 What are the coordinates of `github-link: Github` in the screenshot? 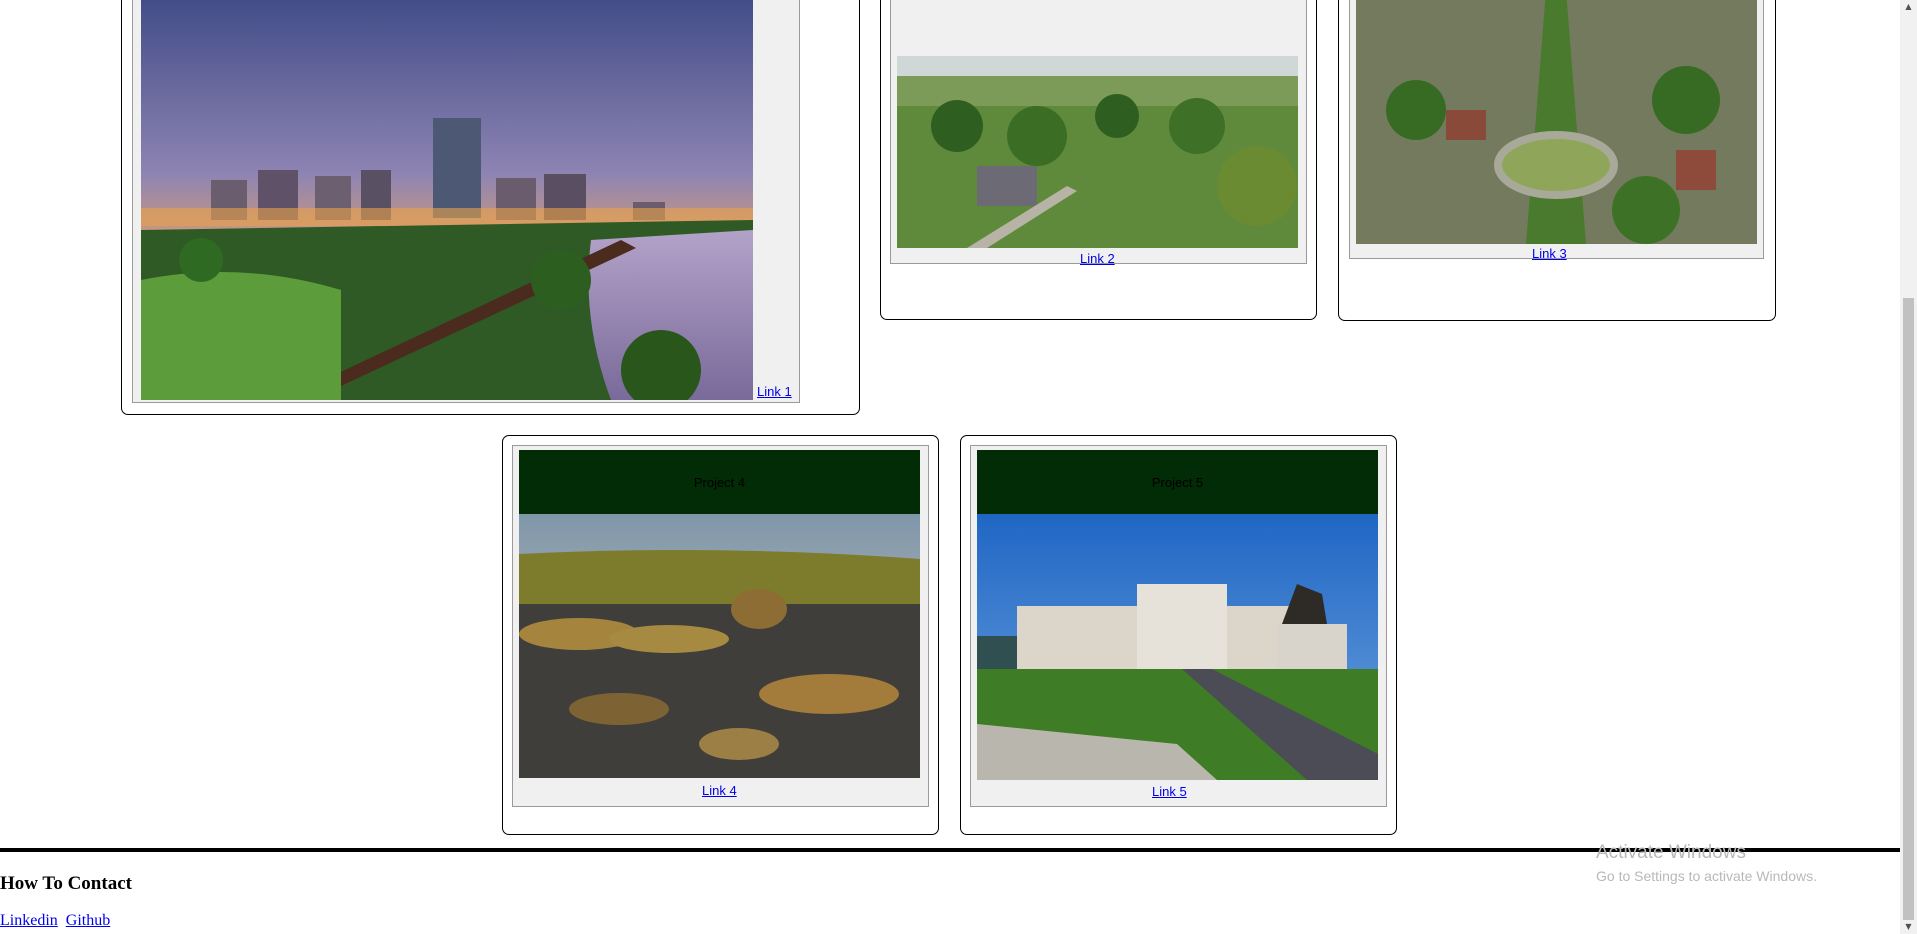 It's located at (88, 920).